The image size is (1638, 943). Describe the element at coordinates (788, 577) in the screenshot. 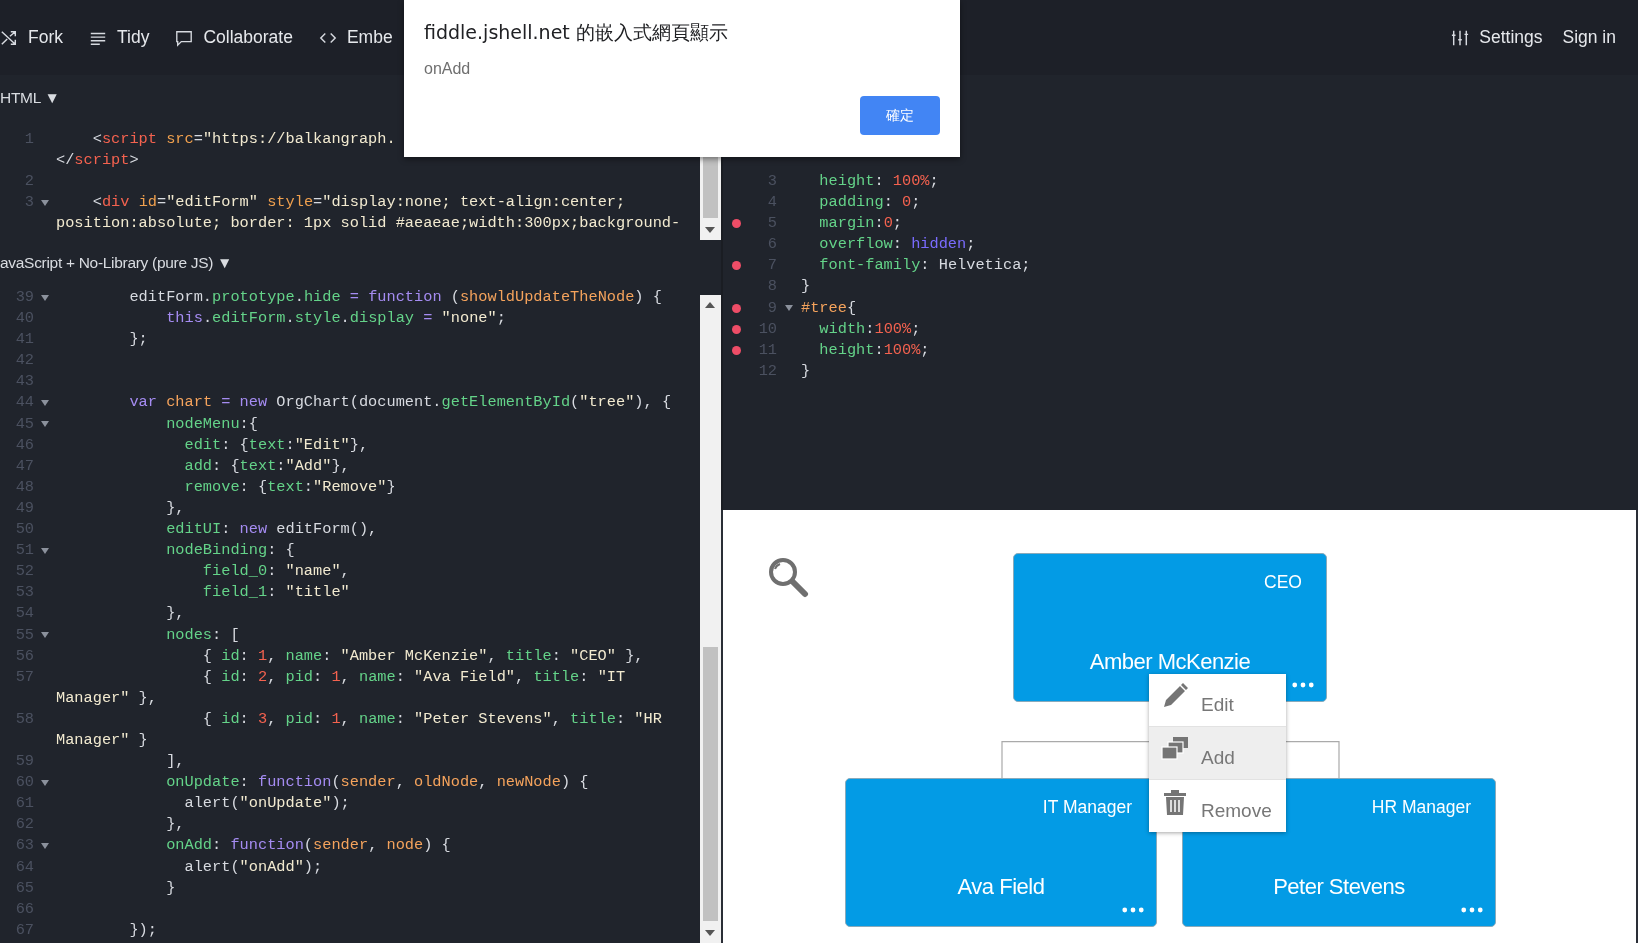

I see `search-icon` at that location.